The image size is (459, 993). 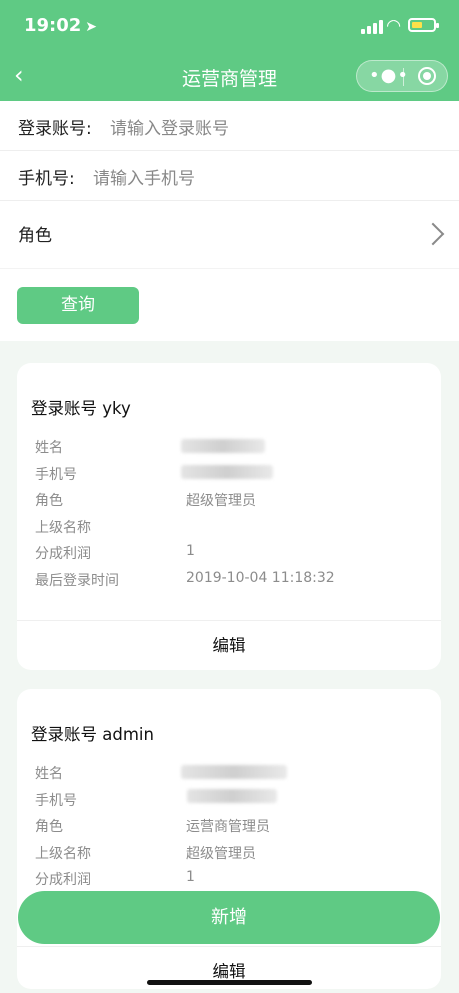 I want to click on chevron-right-icon, so click(x=433, y=234).